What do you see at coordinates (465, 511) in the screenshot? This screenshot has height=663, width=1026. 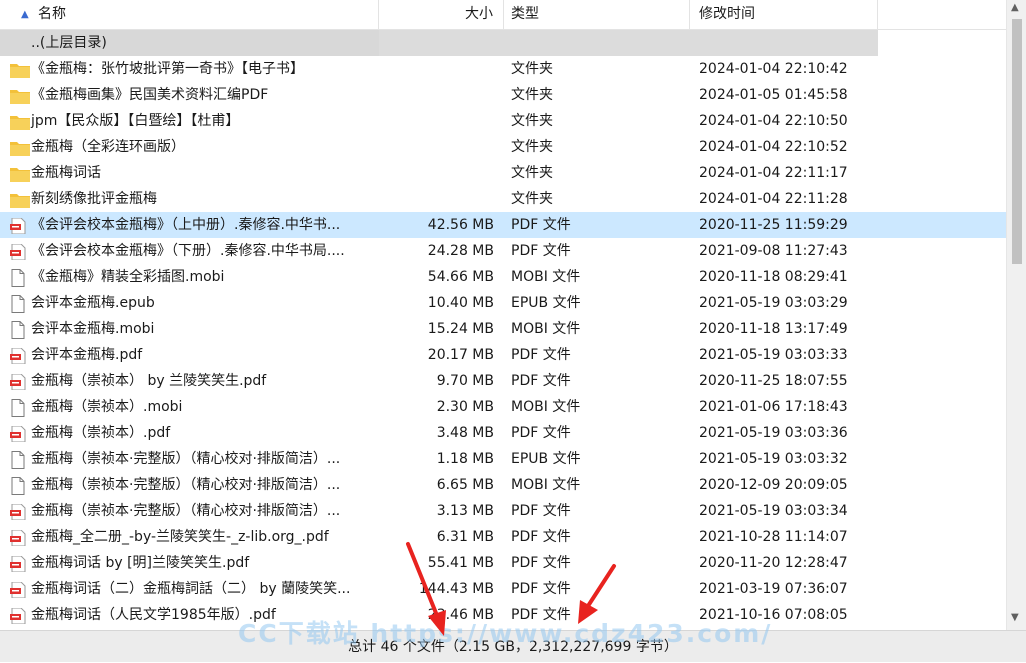 I see `file-size: 3.13 MB` at bounding box center [465, 511].